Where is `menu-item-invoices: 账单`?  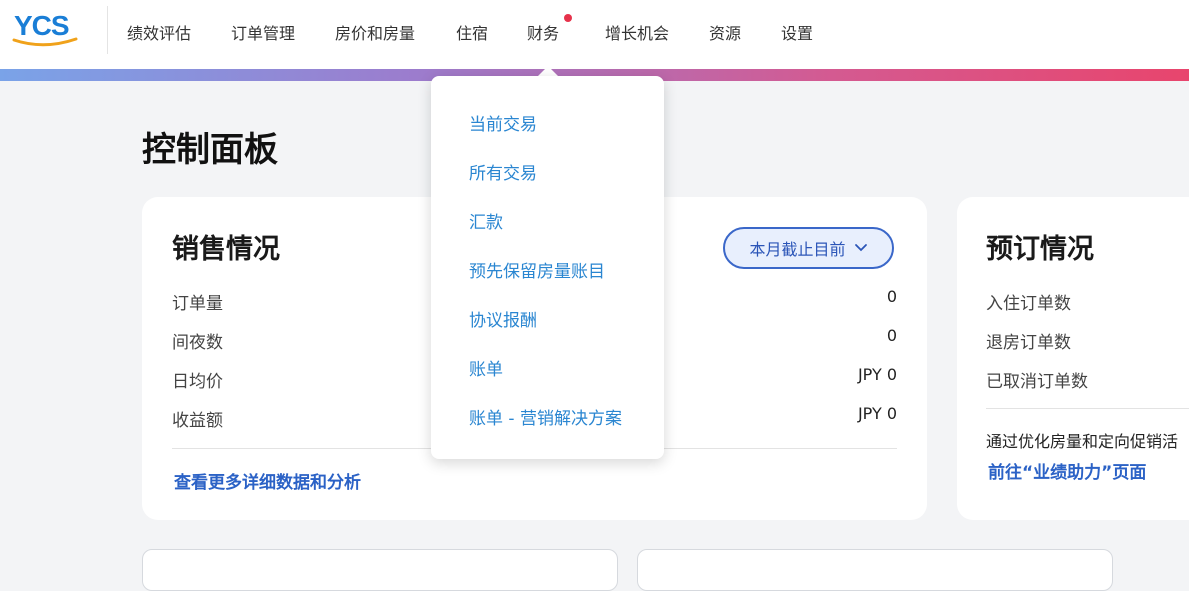
menu-item-invoices: 账单 is located at coordinates (486, 367).